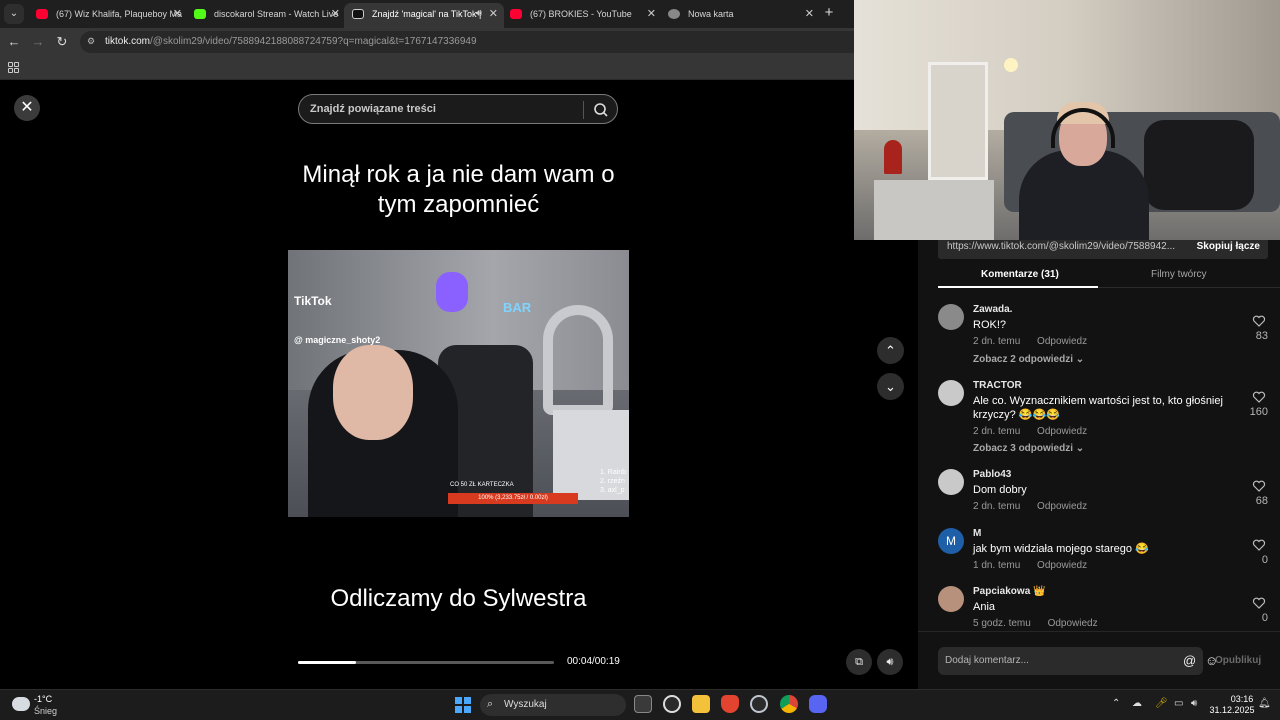 The image size is (1280, 720). What do you see at coordinates (92, 42) in the screenshot?
I see `site-settings-icon: ⚙` at bounding box center [92, 42].